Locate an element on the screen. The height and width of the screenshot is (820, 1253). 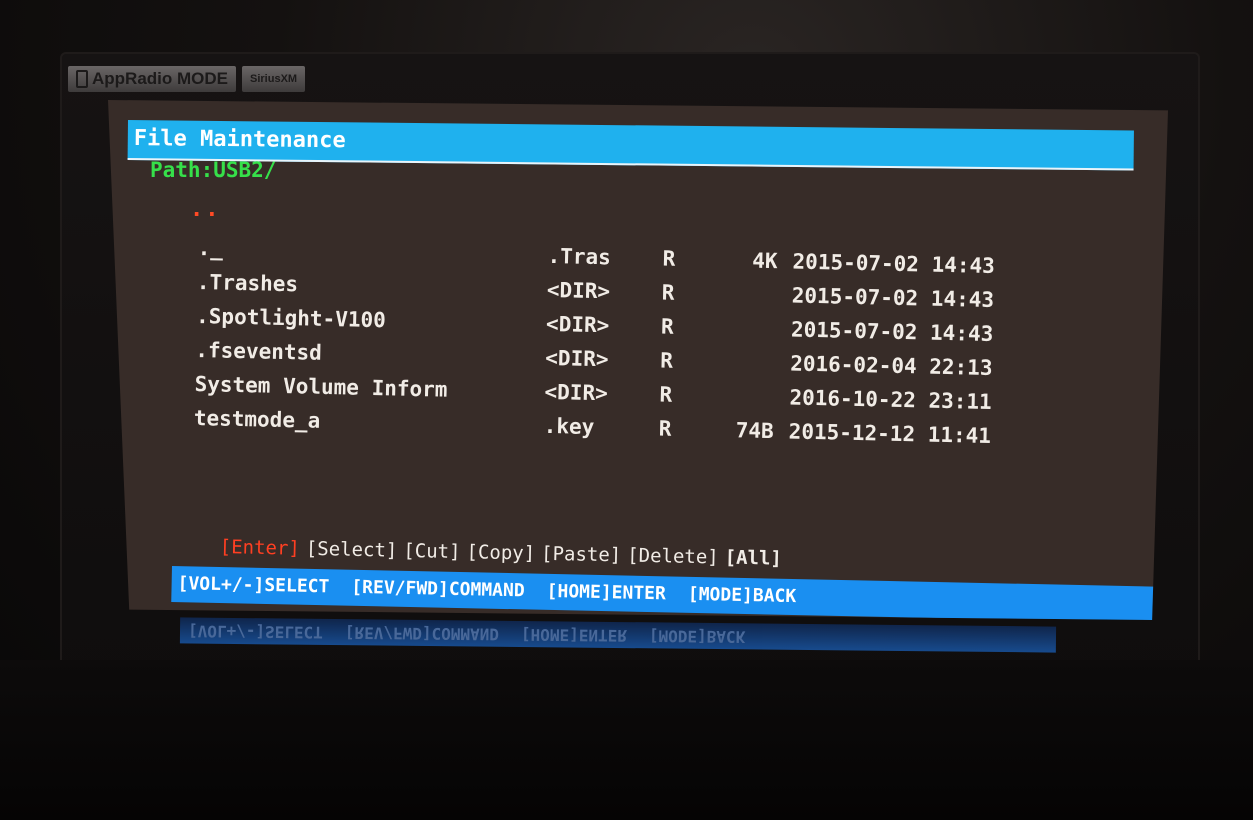
file-date: 2016-10-22 23:11 is located at coordinates (891, 400).